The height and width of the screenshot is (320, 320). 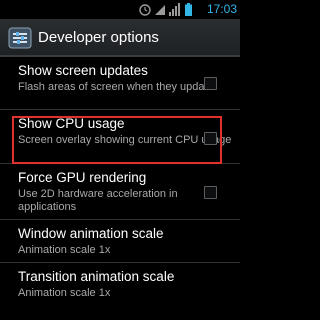 I want to click on pref-title: Transition animation scale, so click(x=96, y=276).